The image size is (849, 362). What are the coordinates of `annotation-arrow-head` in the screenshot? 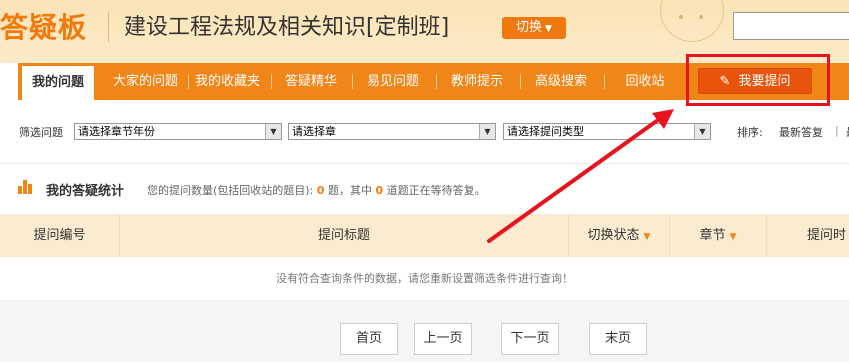 It's located at (663, 119).